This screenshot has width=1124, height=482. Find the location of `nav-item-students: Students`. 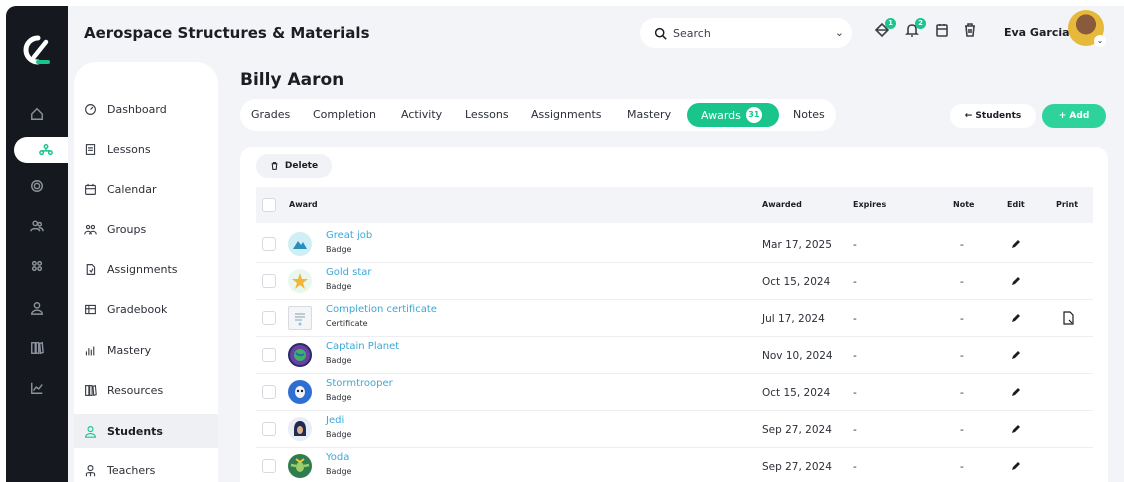

nav-item-students: Students is located at coordinates (123, 431).